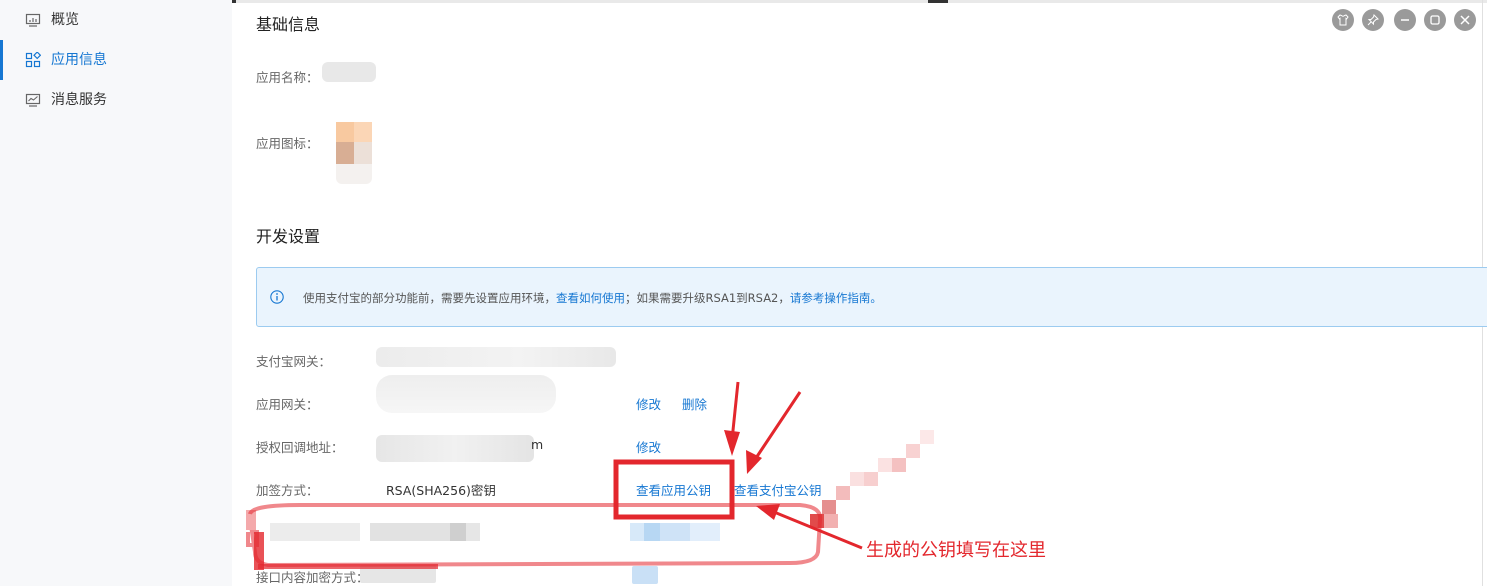 The width and height of the screenshot is (1487, 586). I want to click on app-name-value-redacted, so click(349, 72).